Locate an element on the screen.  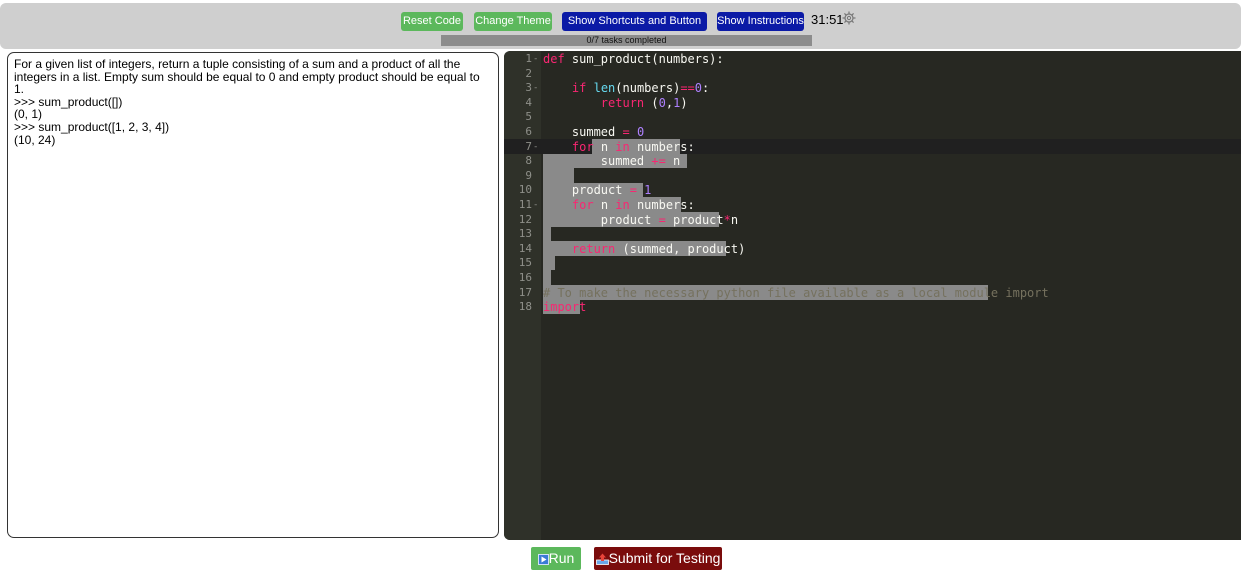
line-number: 1 is located at coordinates (528, 58).